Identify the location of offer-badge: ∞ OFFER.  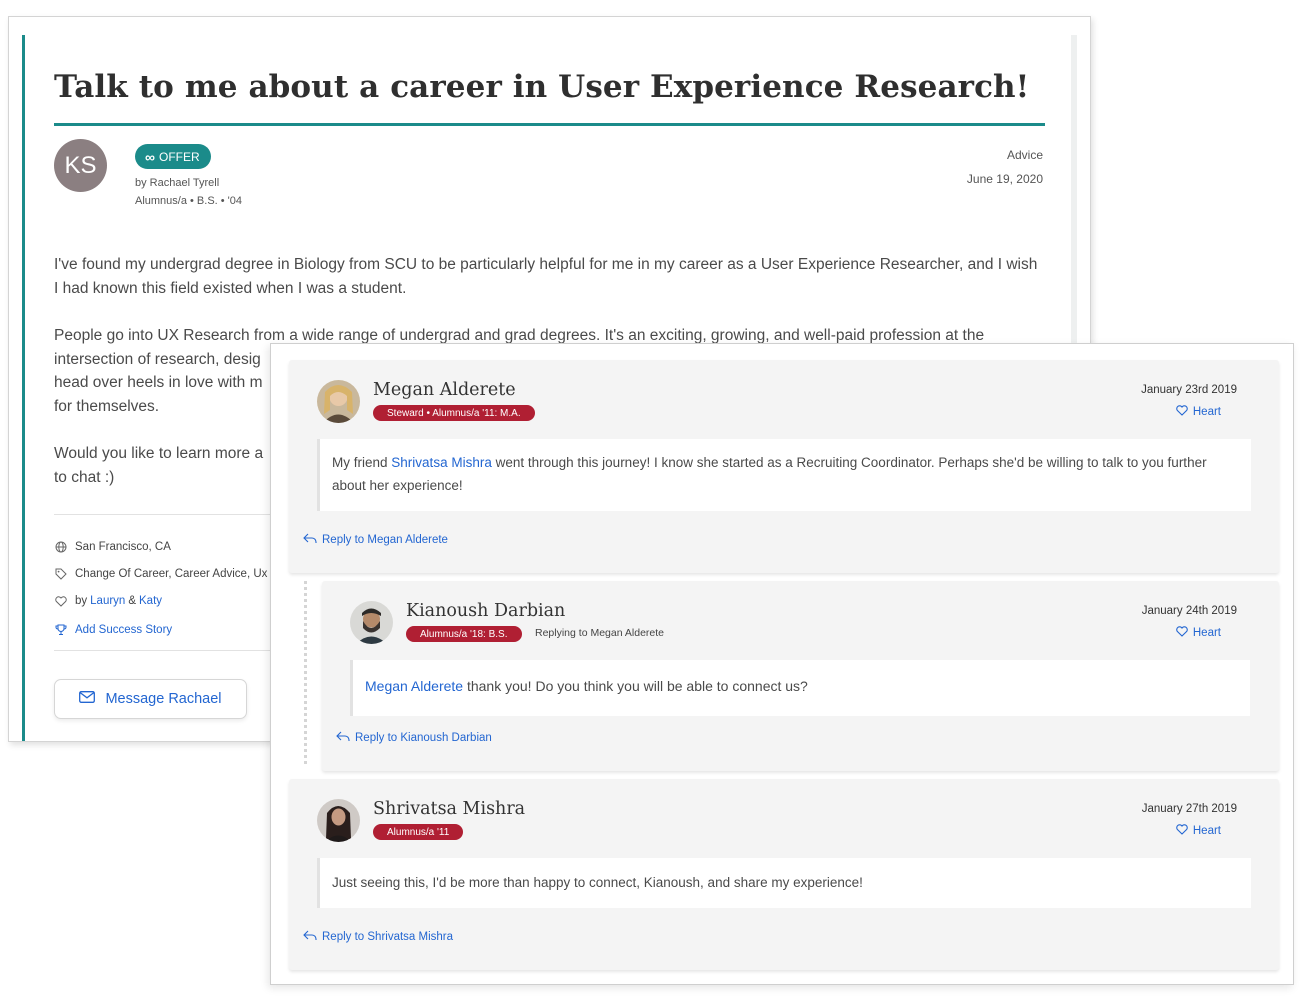
(173, 156).